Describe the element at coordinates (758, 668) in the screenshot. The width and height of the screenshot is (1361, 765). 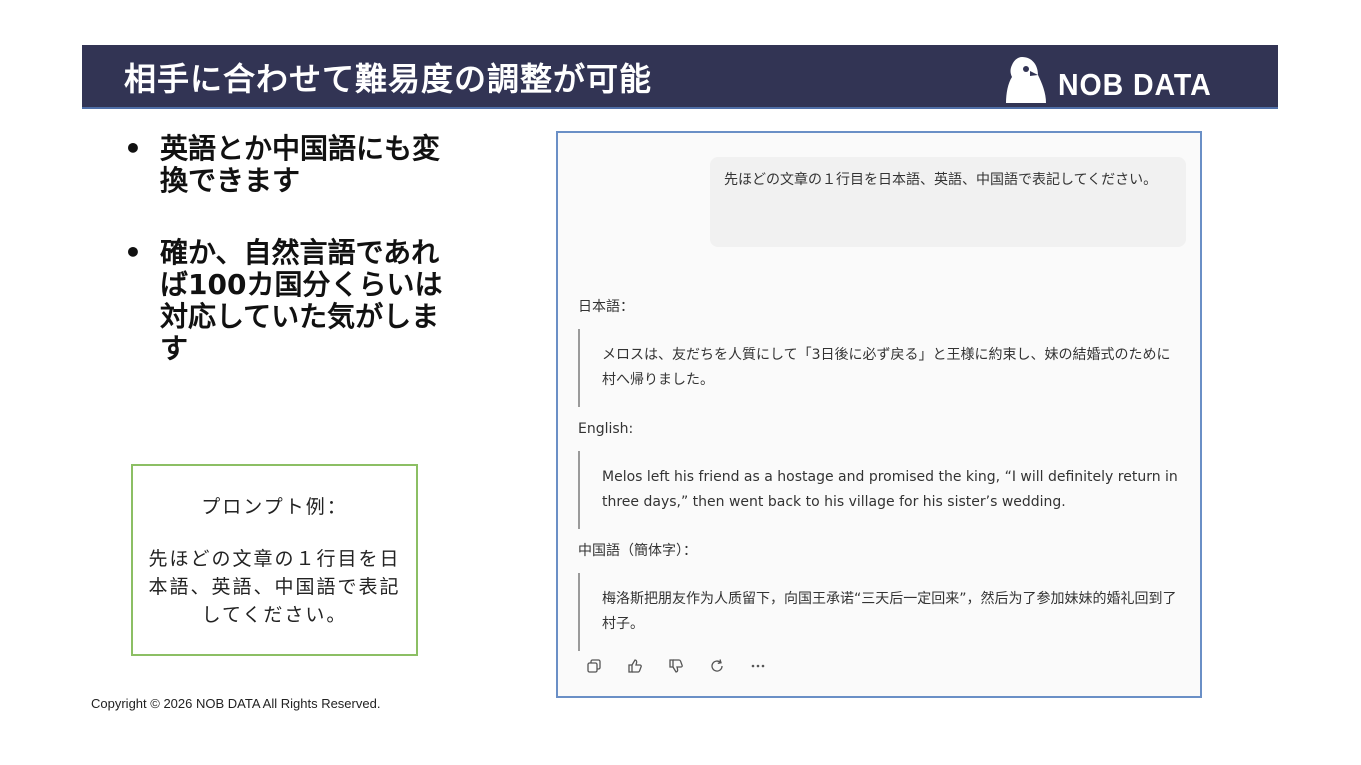
I see `more-icon` at that location.